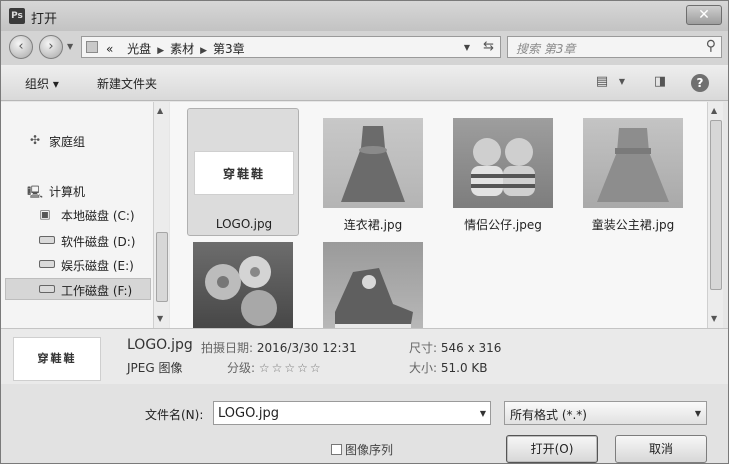  Describe the element at coordinates (182, 49) in the screenshot. I see `breadcrumb-item-material: 素材` at that location.